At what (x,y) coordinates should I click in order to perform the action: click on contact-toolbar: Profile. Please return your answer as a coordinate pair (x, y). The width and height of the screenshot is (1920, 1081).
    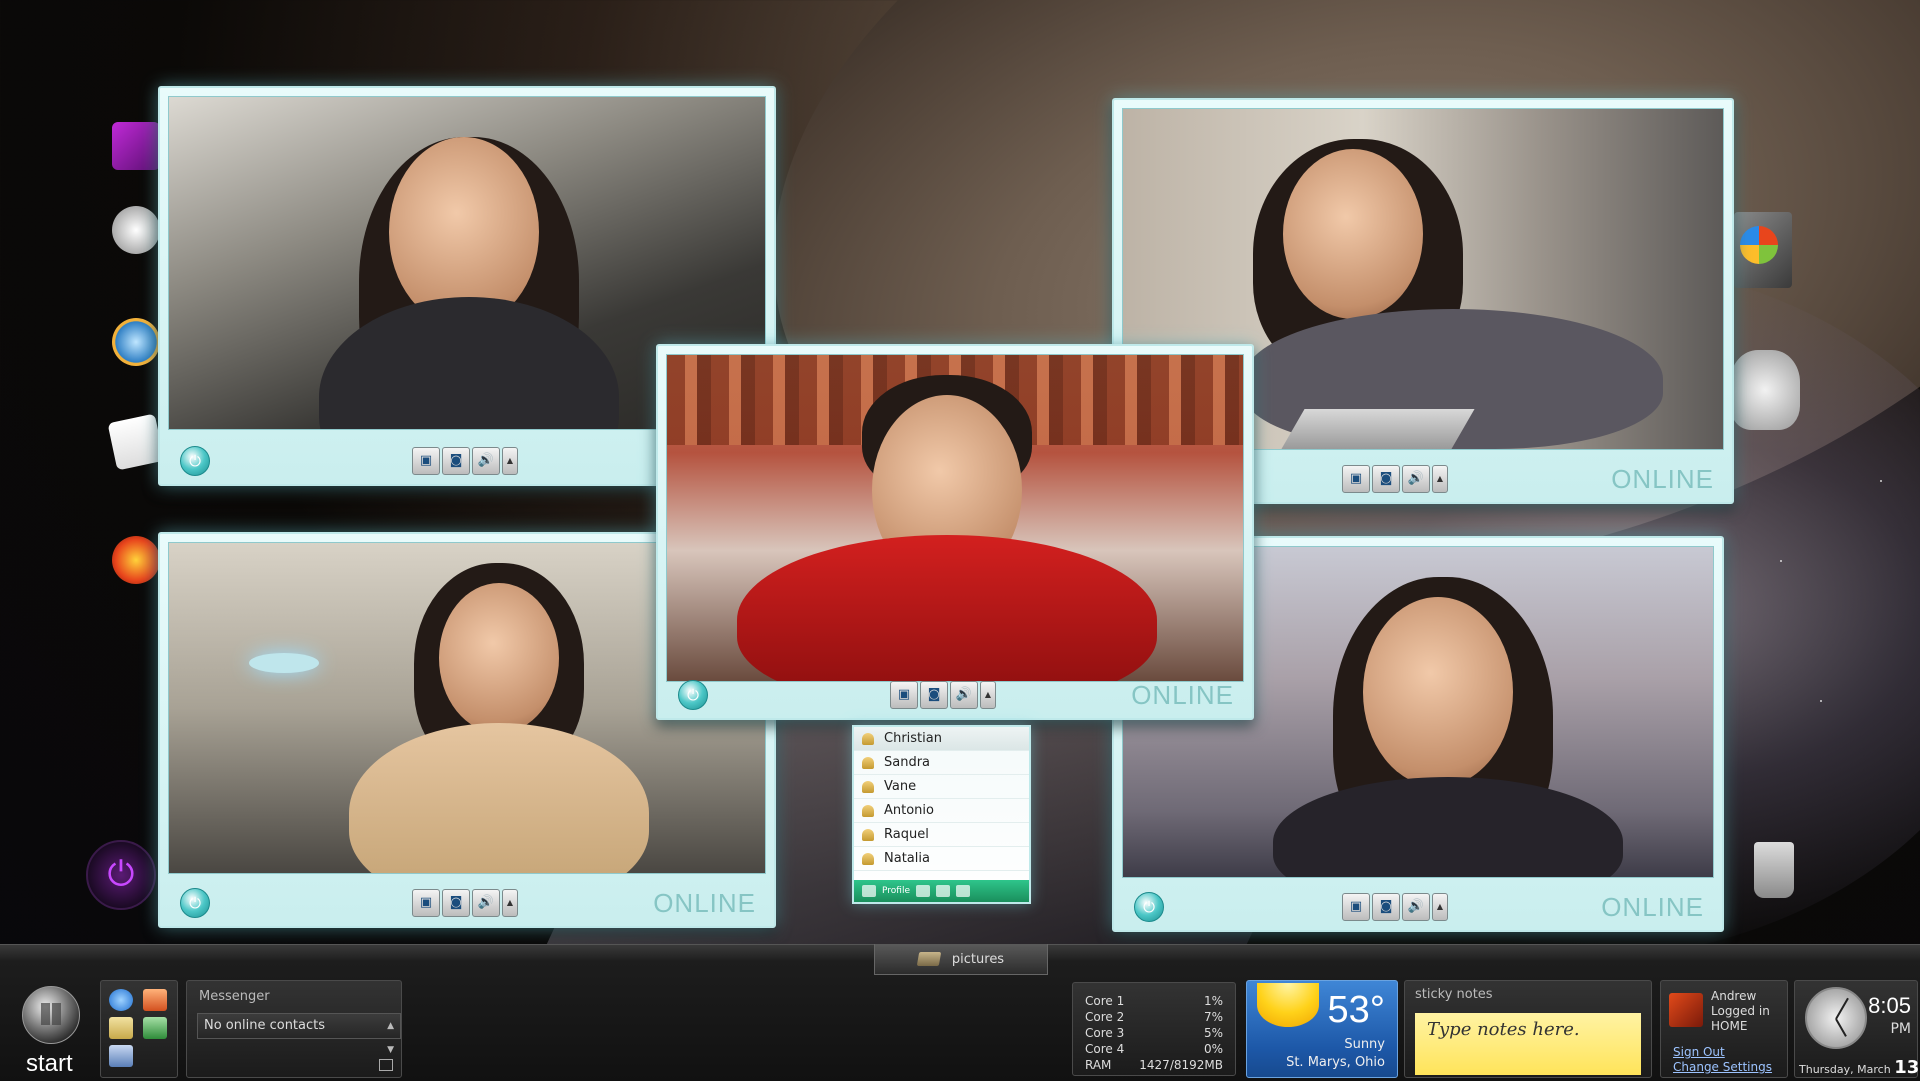
    Looking at the image, I should click on (941, 891).